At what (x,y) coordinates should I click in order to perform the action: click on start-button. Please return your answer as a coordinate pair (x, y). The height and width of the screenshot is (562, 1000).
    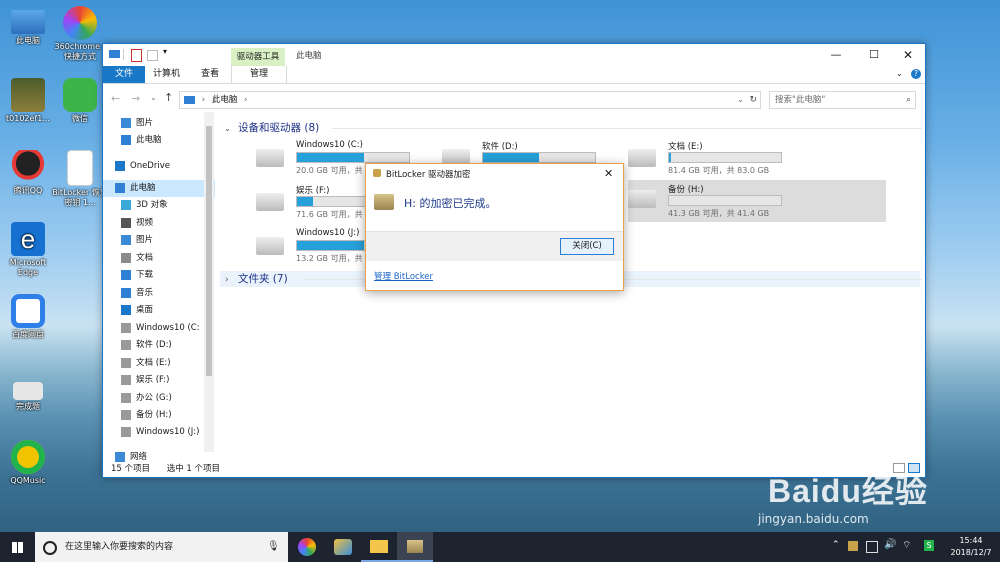
    Looking at the image, I should click on (17, 547).